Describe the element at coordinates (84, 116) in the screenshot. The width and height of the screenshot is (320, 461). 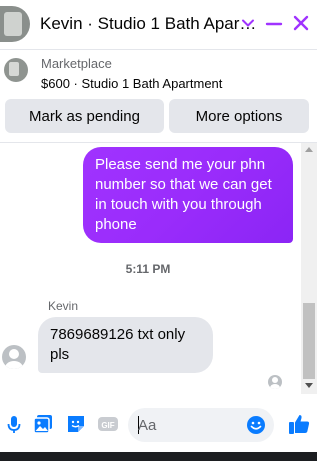
I see `mark-as-pending-button: Mark as pending` at that location.